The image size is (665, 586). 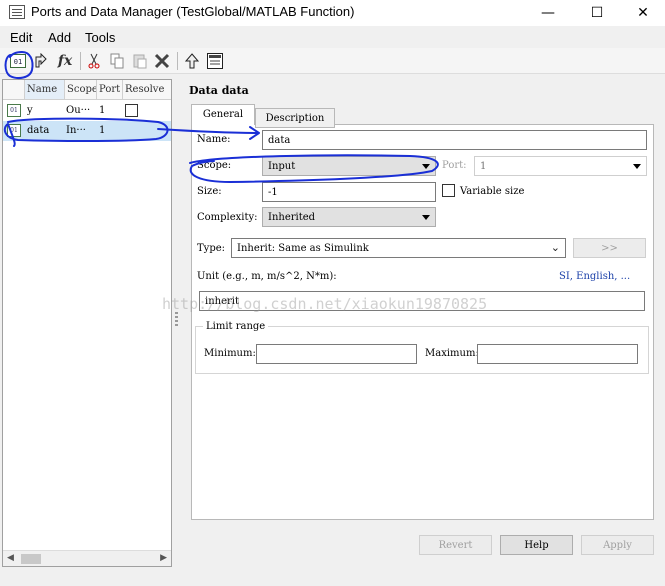 I want to click on row-scope: In···, so click(x=76, y=130).